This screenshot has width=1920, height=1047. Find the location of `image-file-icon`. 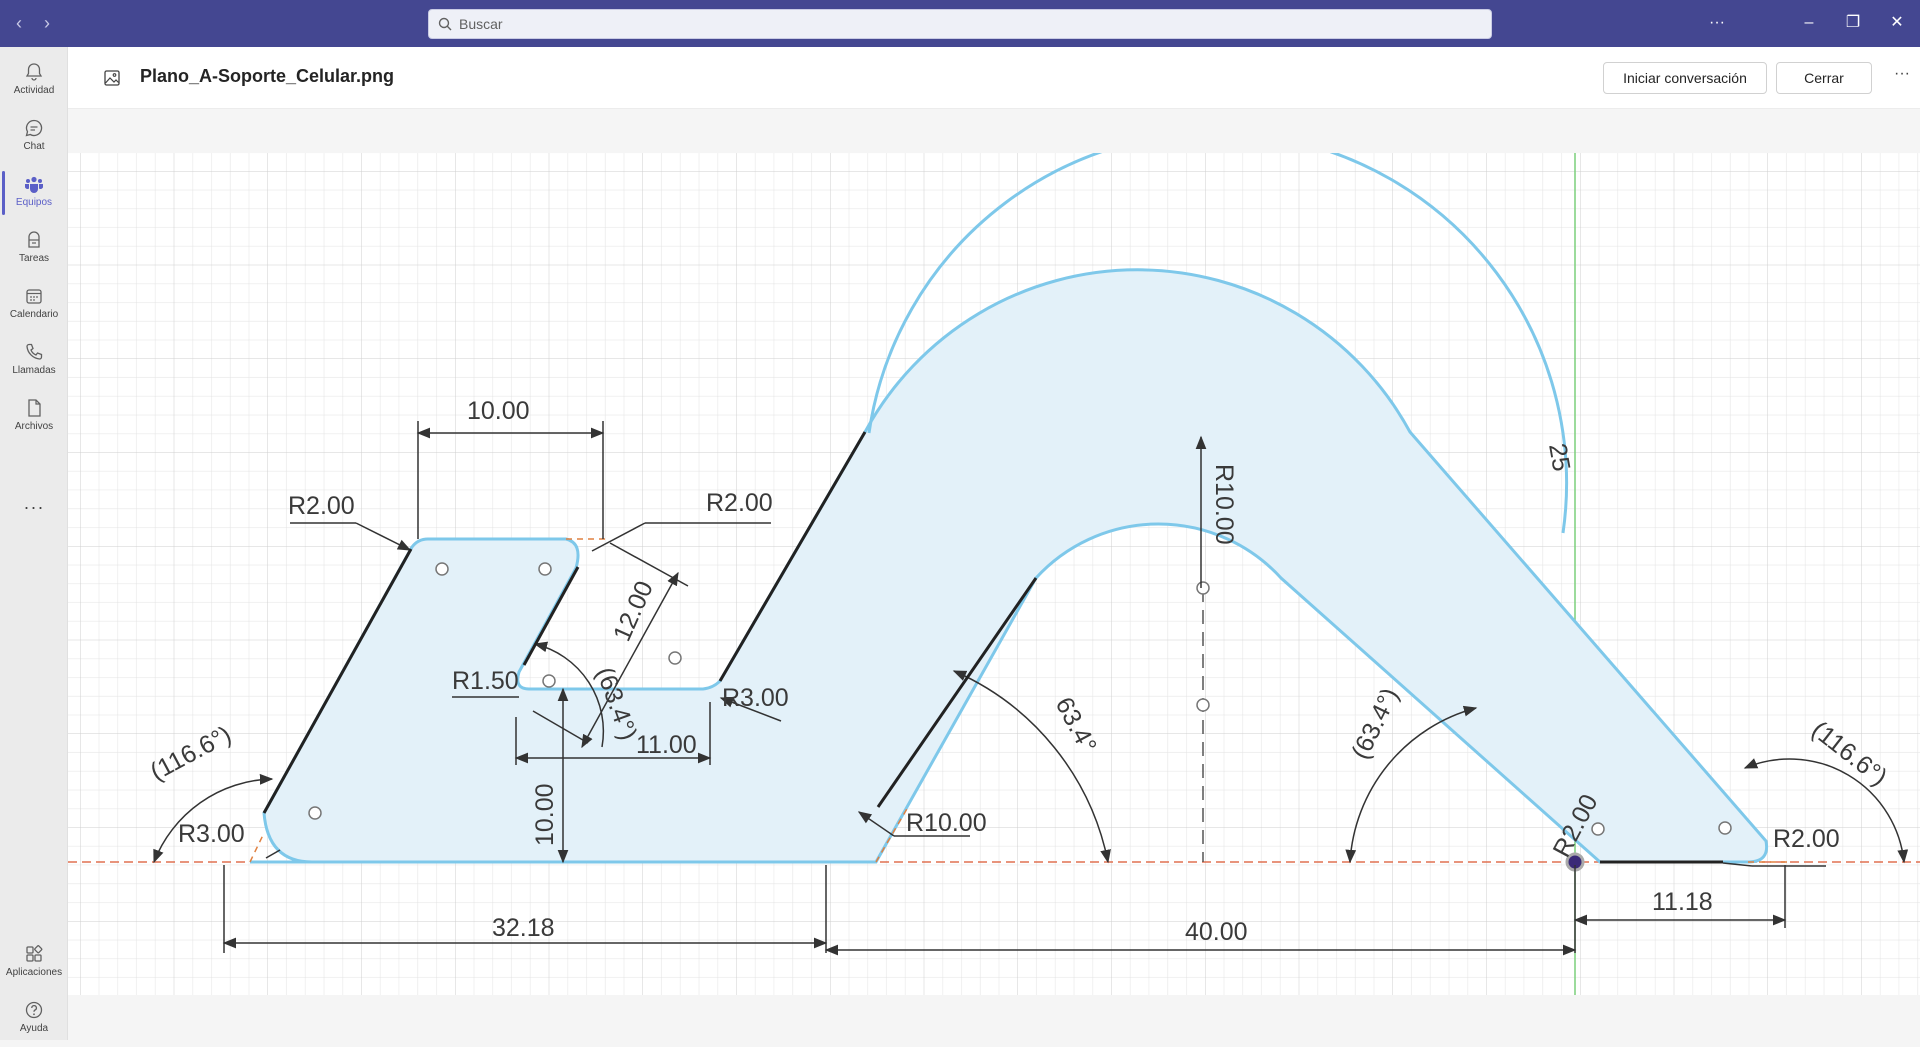

image-file-icon is located at coordinates (112, 78).